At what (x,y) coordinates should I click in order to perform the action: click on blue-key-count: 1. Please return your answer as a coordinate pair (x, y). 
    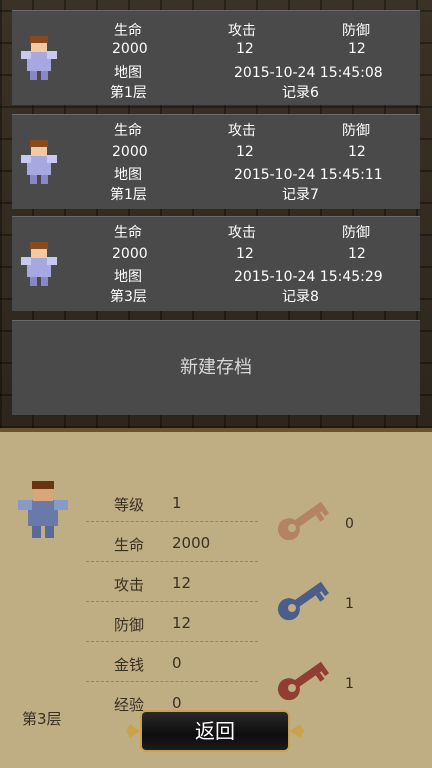
    Looking at the image, I should click on (349, 604).